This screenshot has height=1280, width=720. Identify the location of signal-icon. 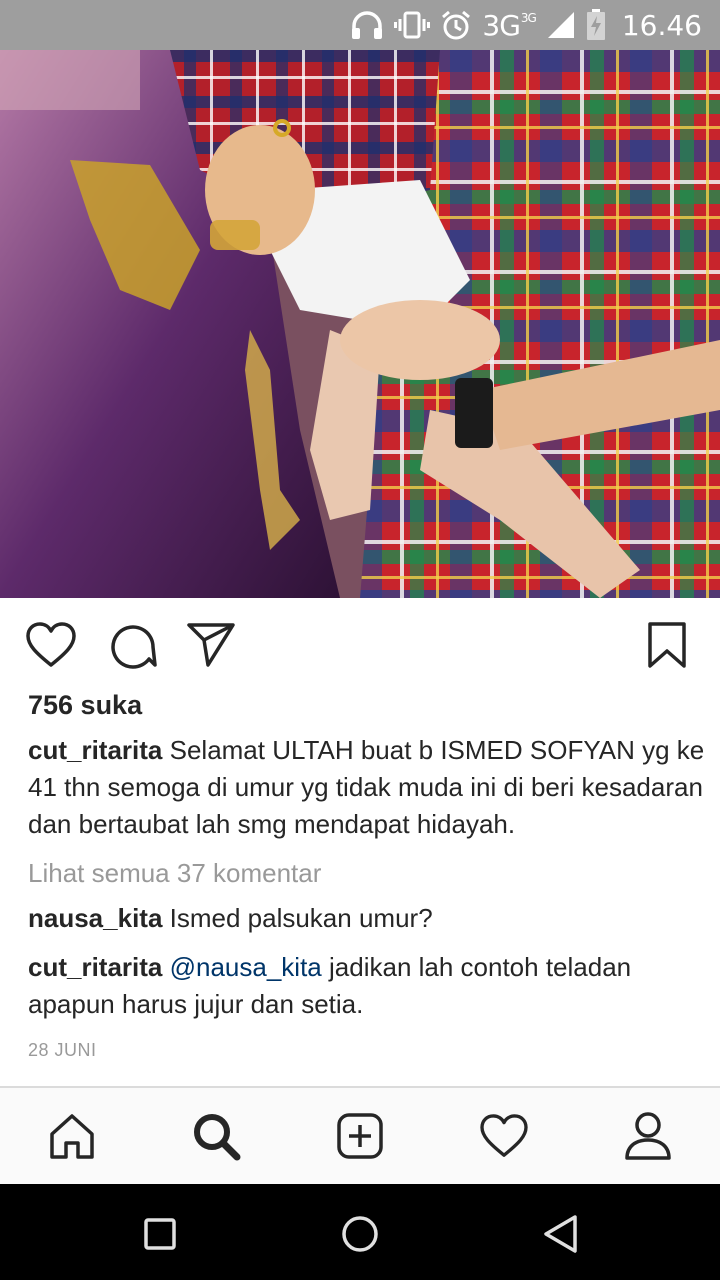
(561, 25).